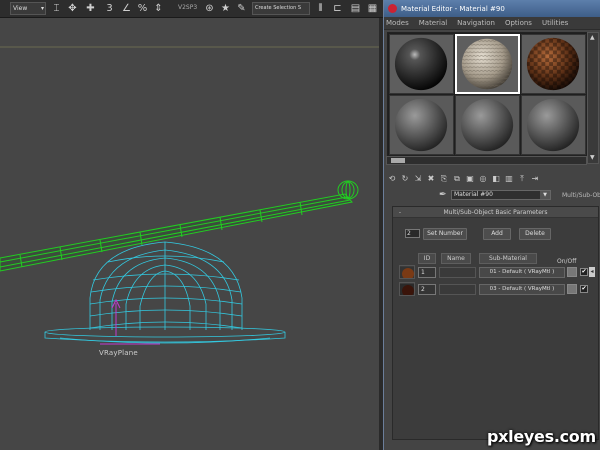 The width and height of the screenshot is (600, 450). Describe the element at coordinates (592, 272) in the screenshot. I see `list-scroll-arrow: ◂` at that location.